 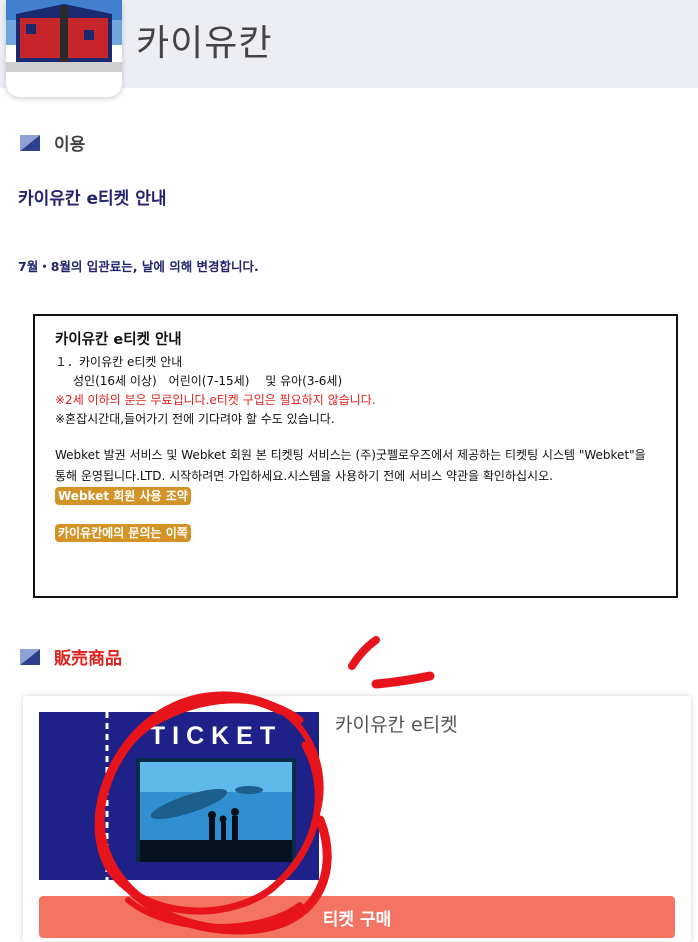 I want to click on section-products-label: 販売商品, so click(x=88, y=659).